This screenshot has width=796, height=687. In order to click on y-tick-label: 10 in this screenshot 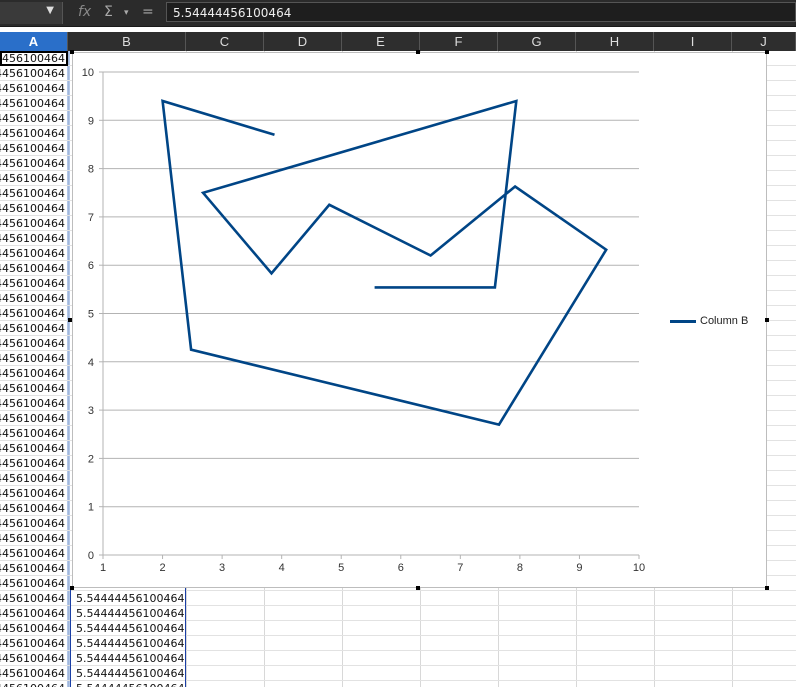, I will do `click(88, 73)`.